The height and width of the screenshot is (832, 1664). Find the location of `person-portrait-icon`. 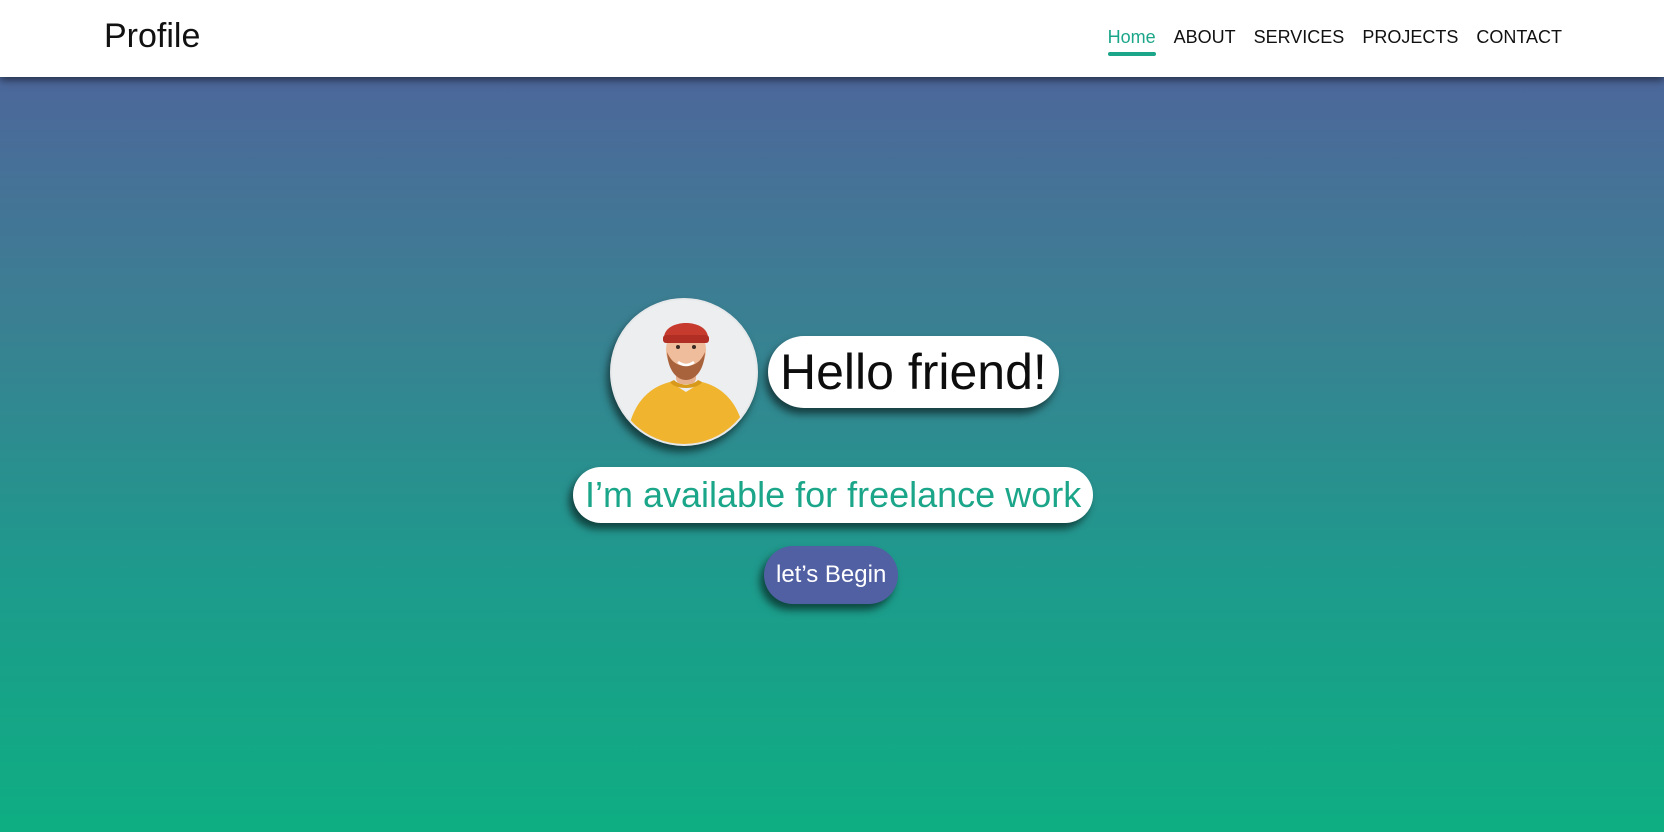

person-portrait-icon is located at coordinates (684, 372).